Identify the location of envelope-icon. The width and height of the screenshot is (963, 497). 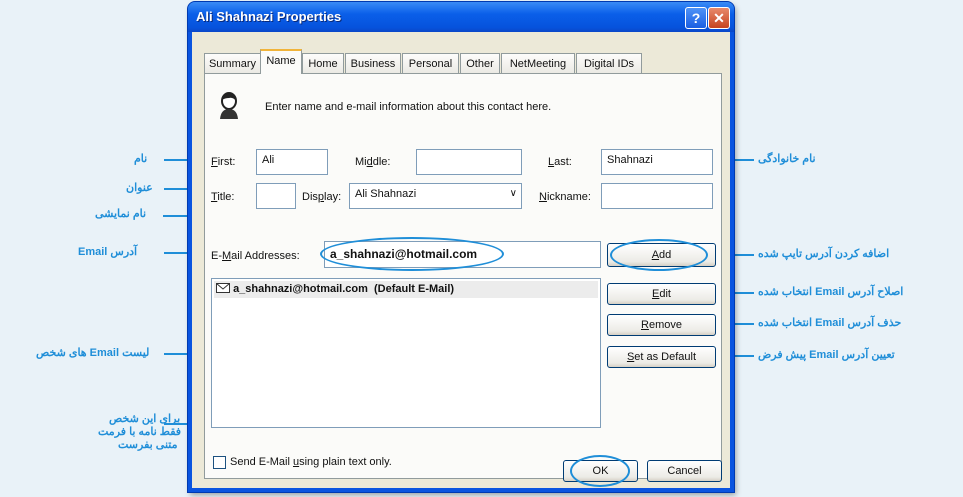
(223, 288).